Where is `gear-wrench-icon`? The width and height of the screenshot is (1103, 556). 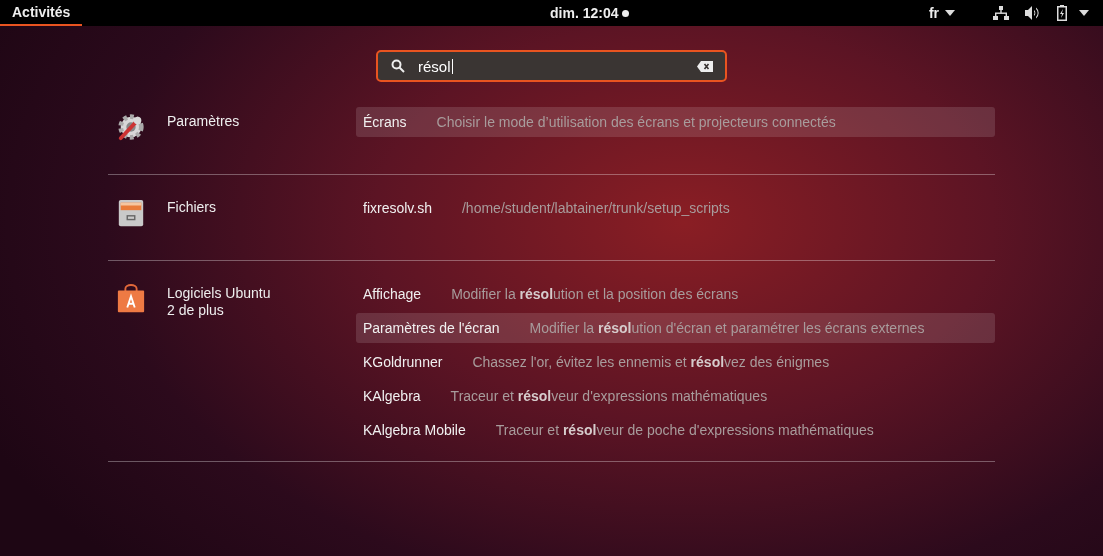
gear-wrench-icon is located at coordinates (131, 127).